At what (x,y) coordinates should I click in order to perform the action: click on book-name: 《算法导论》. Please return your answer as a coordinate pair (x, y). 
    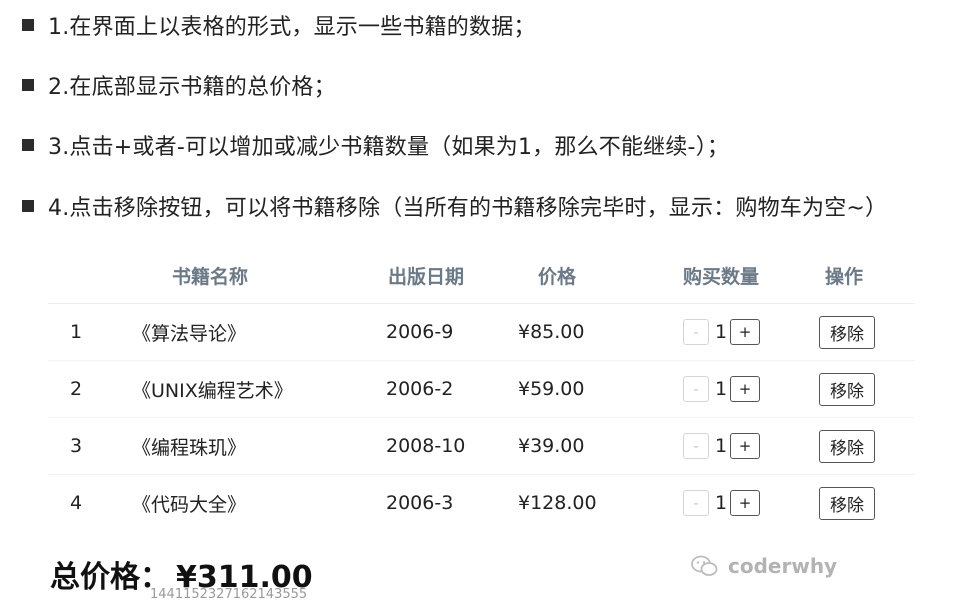
    Looking at the image, I should click on (259, 332).